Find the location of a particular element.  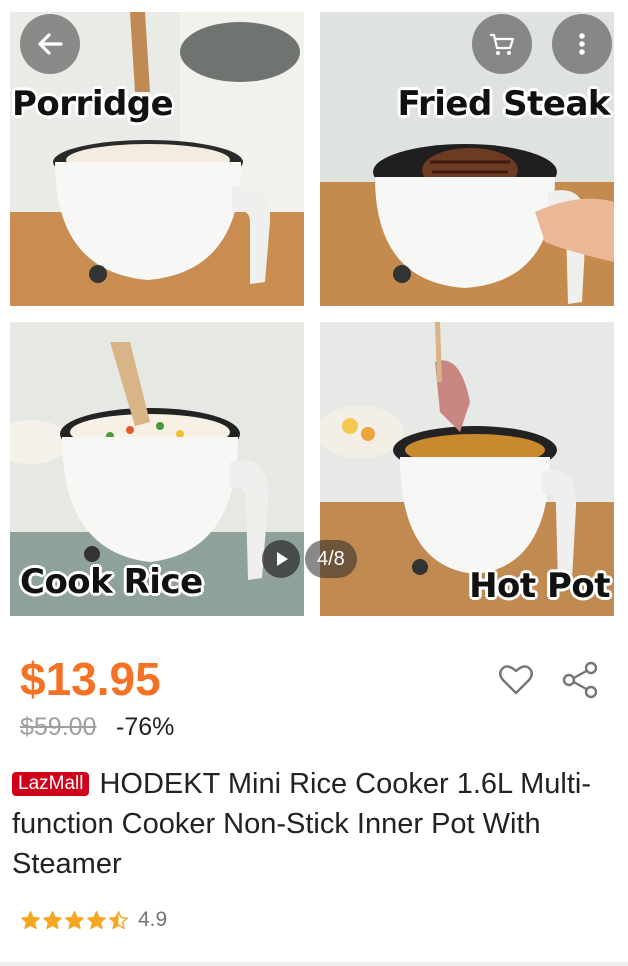

section-divider is located at coordinates (314, 964).